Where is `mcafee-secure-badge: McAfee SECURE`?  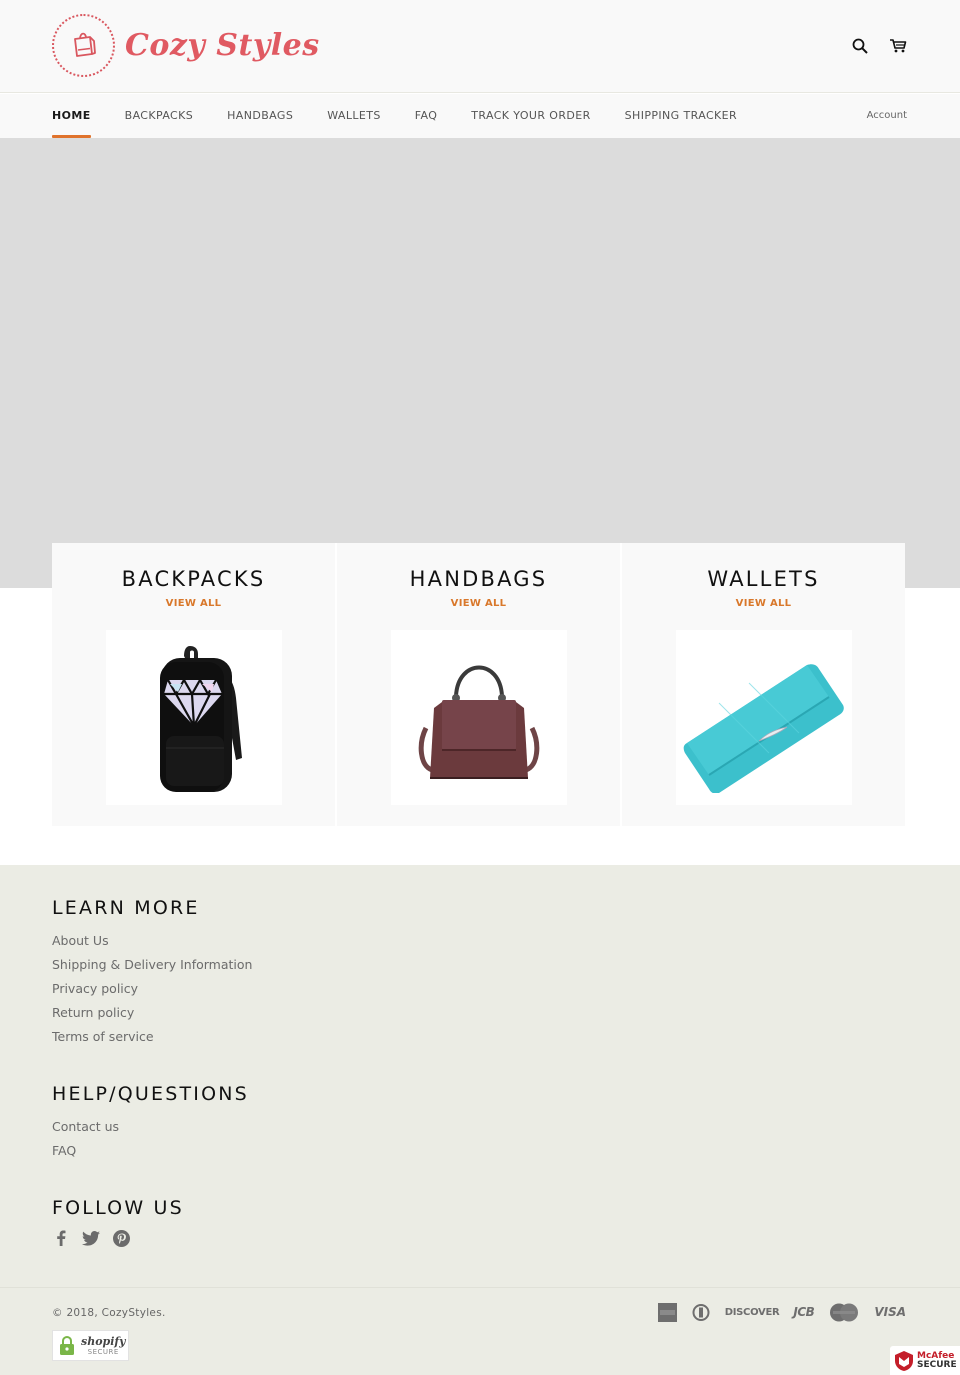 mcafee-secure-badge: McAfee SECURE is located at coordinates (925, 1360).